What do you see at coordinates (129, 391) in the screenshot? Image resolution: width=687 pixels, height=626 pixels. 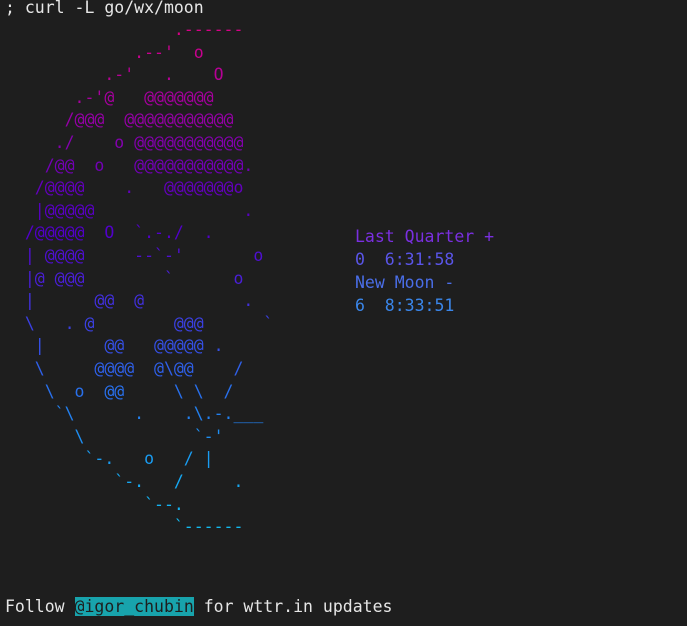 I see `moon-art-line: \ o @@ \ \ /` at bounding box center [129, 391].